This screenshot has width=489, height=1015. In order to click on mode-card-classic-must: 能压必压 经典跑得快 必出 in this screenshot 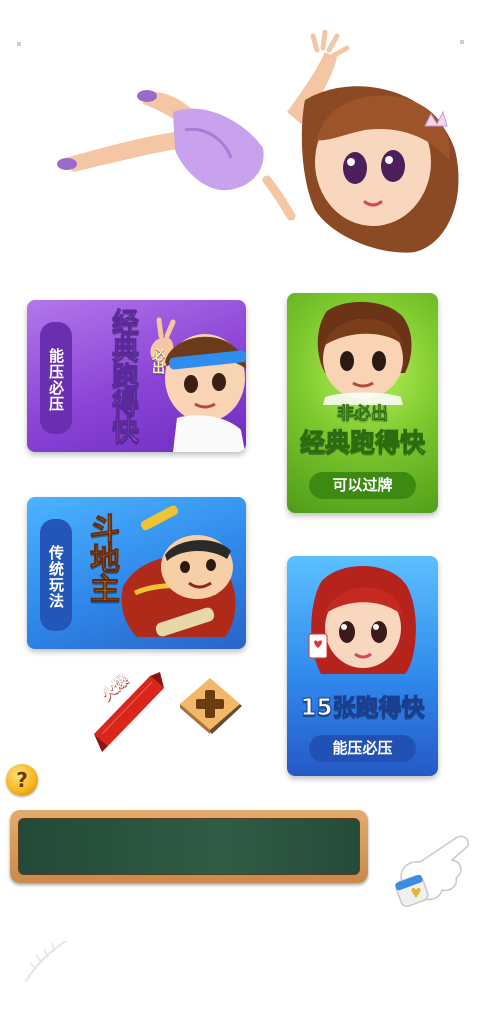, I will do `click(136, 376)`.